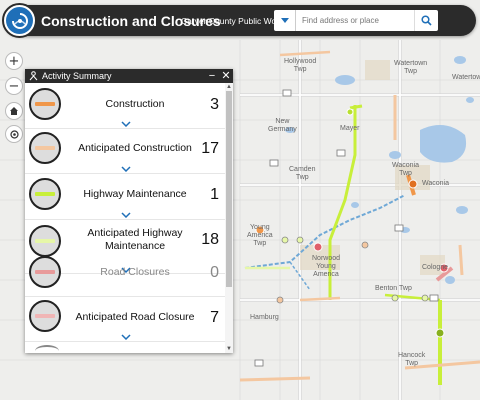 The width and height of the screenshot is (480, 400). What do you see at coordinates (229, 87) in the screenshot?
I see `scroll-up-icon: ▲` at bounding box center [229, 87].